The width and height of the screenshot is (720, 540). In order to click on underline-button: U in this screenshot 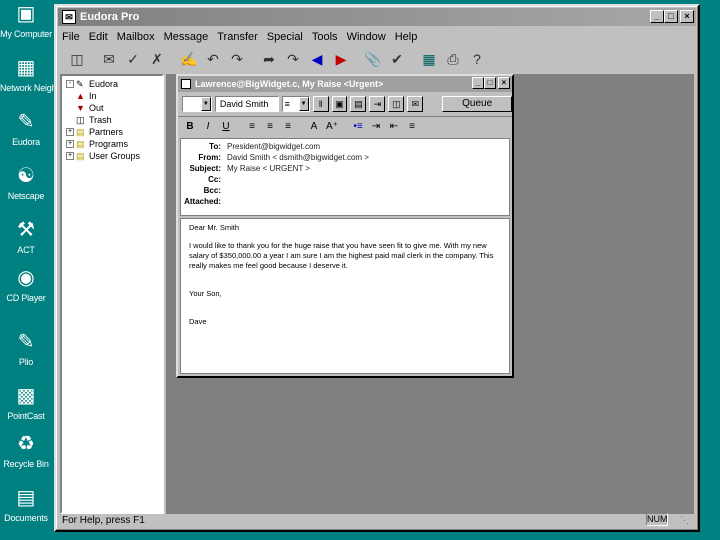, I will do `click(226, 127)`.